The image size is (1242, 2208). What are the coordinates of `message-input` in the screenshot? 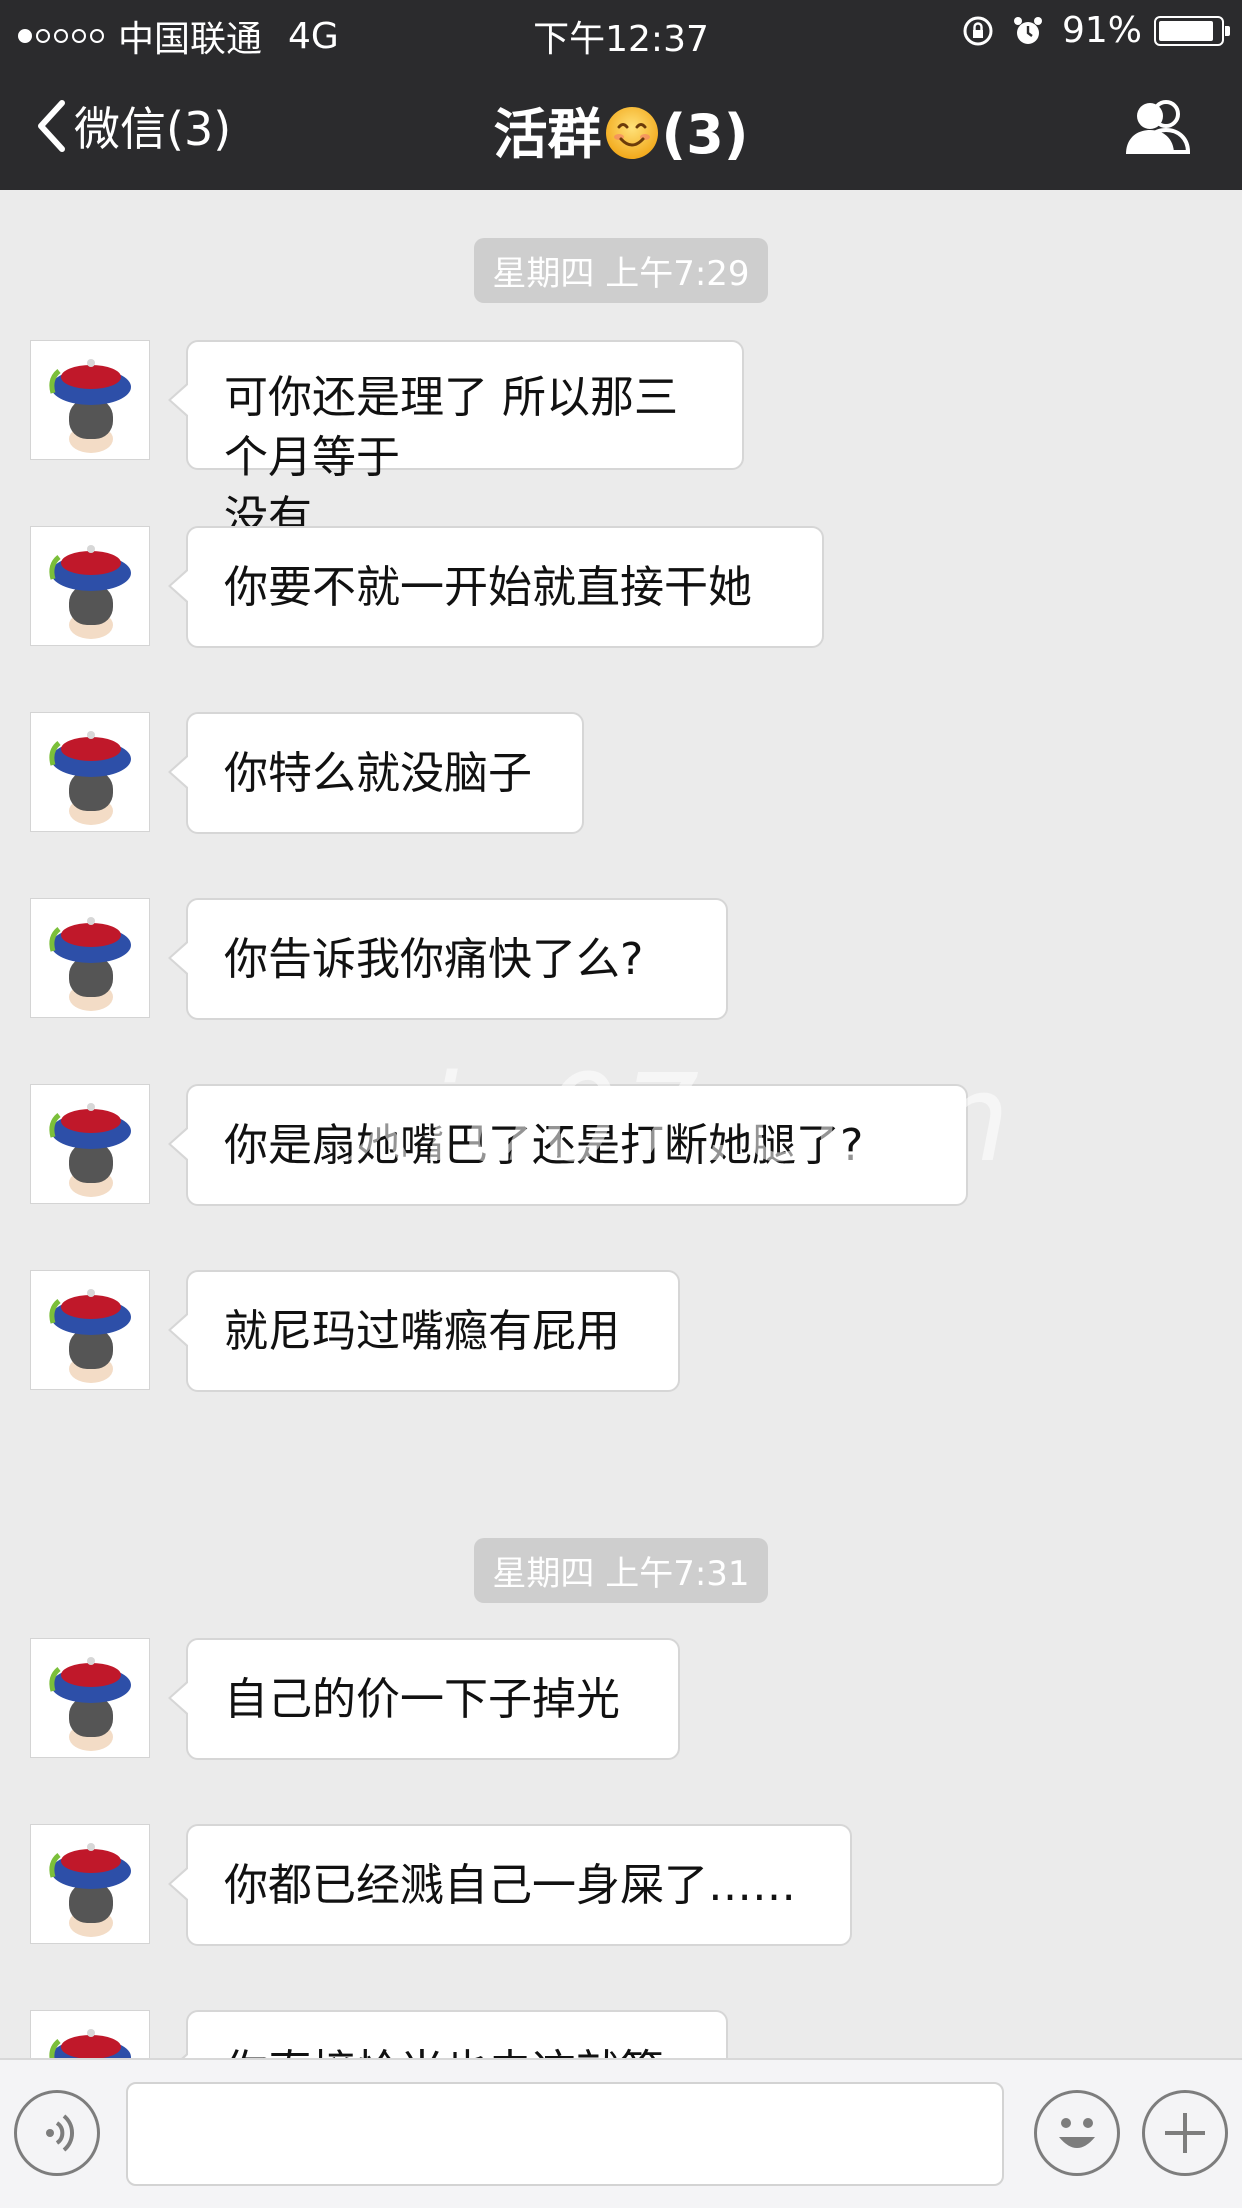 It's located at (565, 2134).